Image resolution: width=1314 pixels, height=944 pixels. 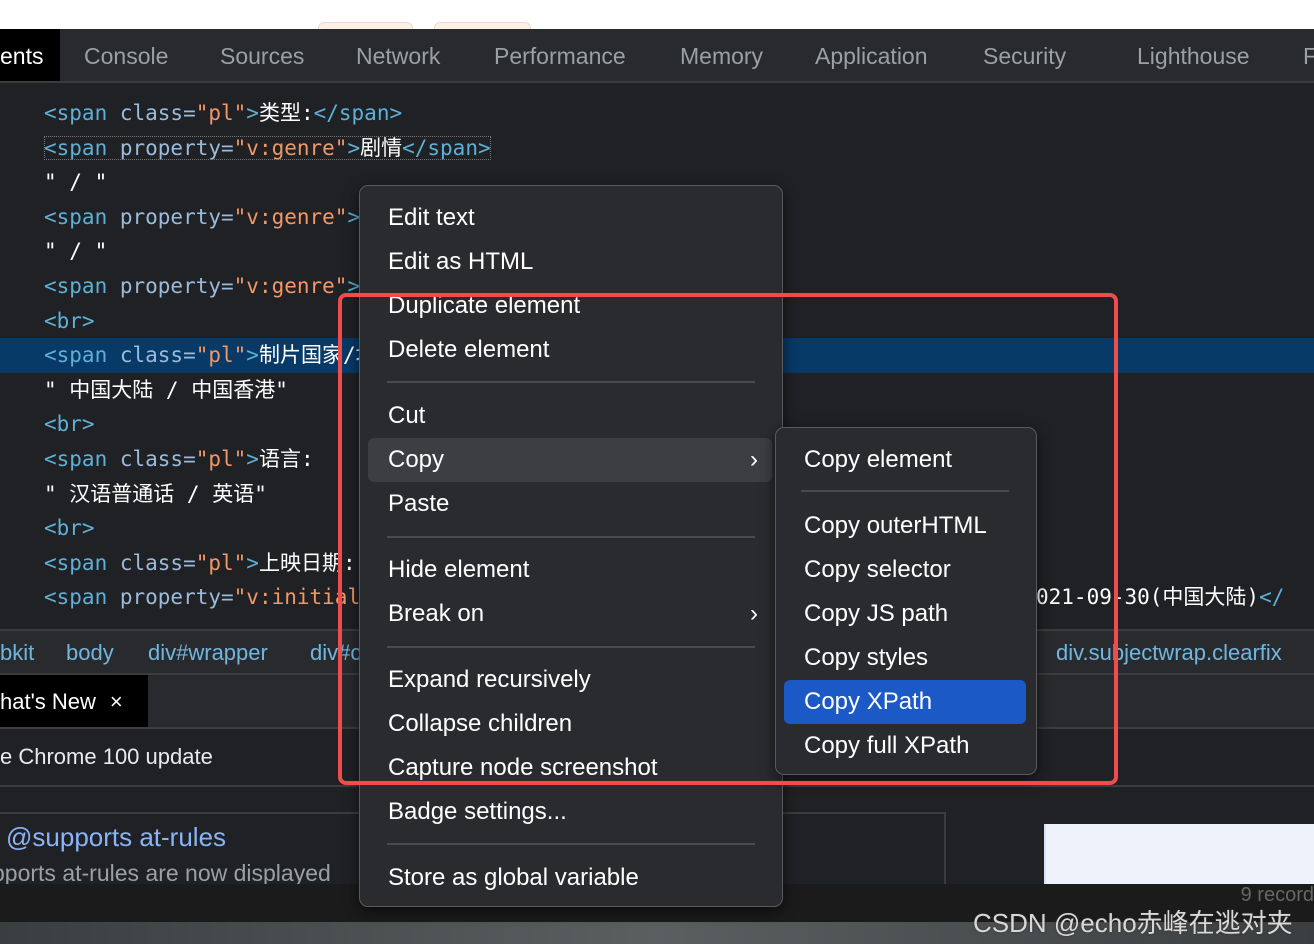 What do you see at coordinates (657, 148) in the screenshot?
I see `dom-node: <span property="v:genre">剧情</span>` at bounding box center [657, 148].